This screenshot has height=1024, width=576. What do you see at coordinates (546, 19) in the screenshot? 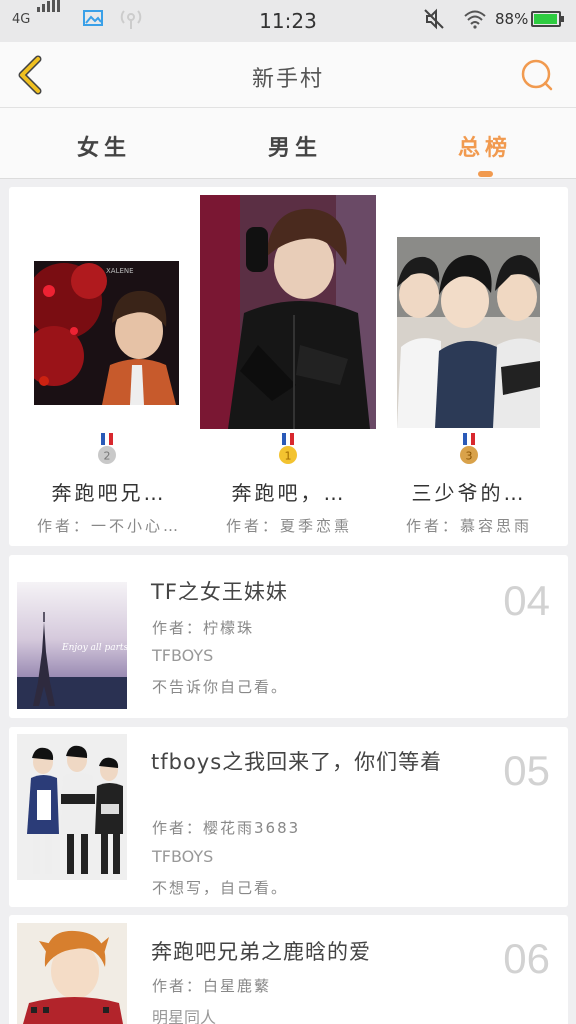
I see `battery-icon` at bounding box center [546, 19].